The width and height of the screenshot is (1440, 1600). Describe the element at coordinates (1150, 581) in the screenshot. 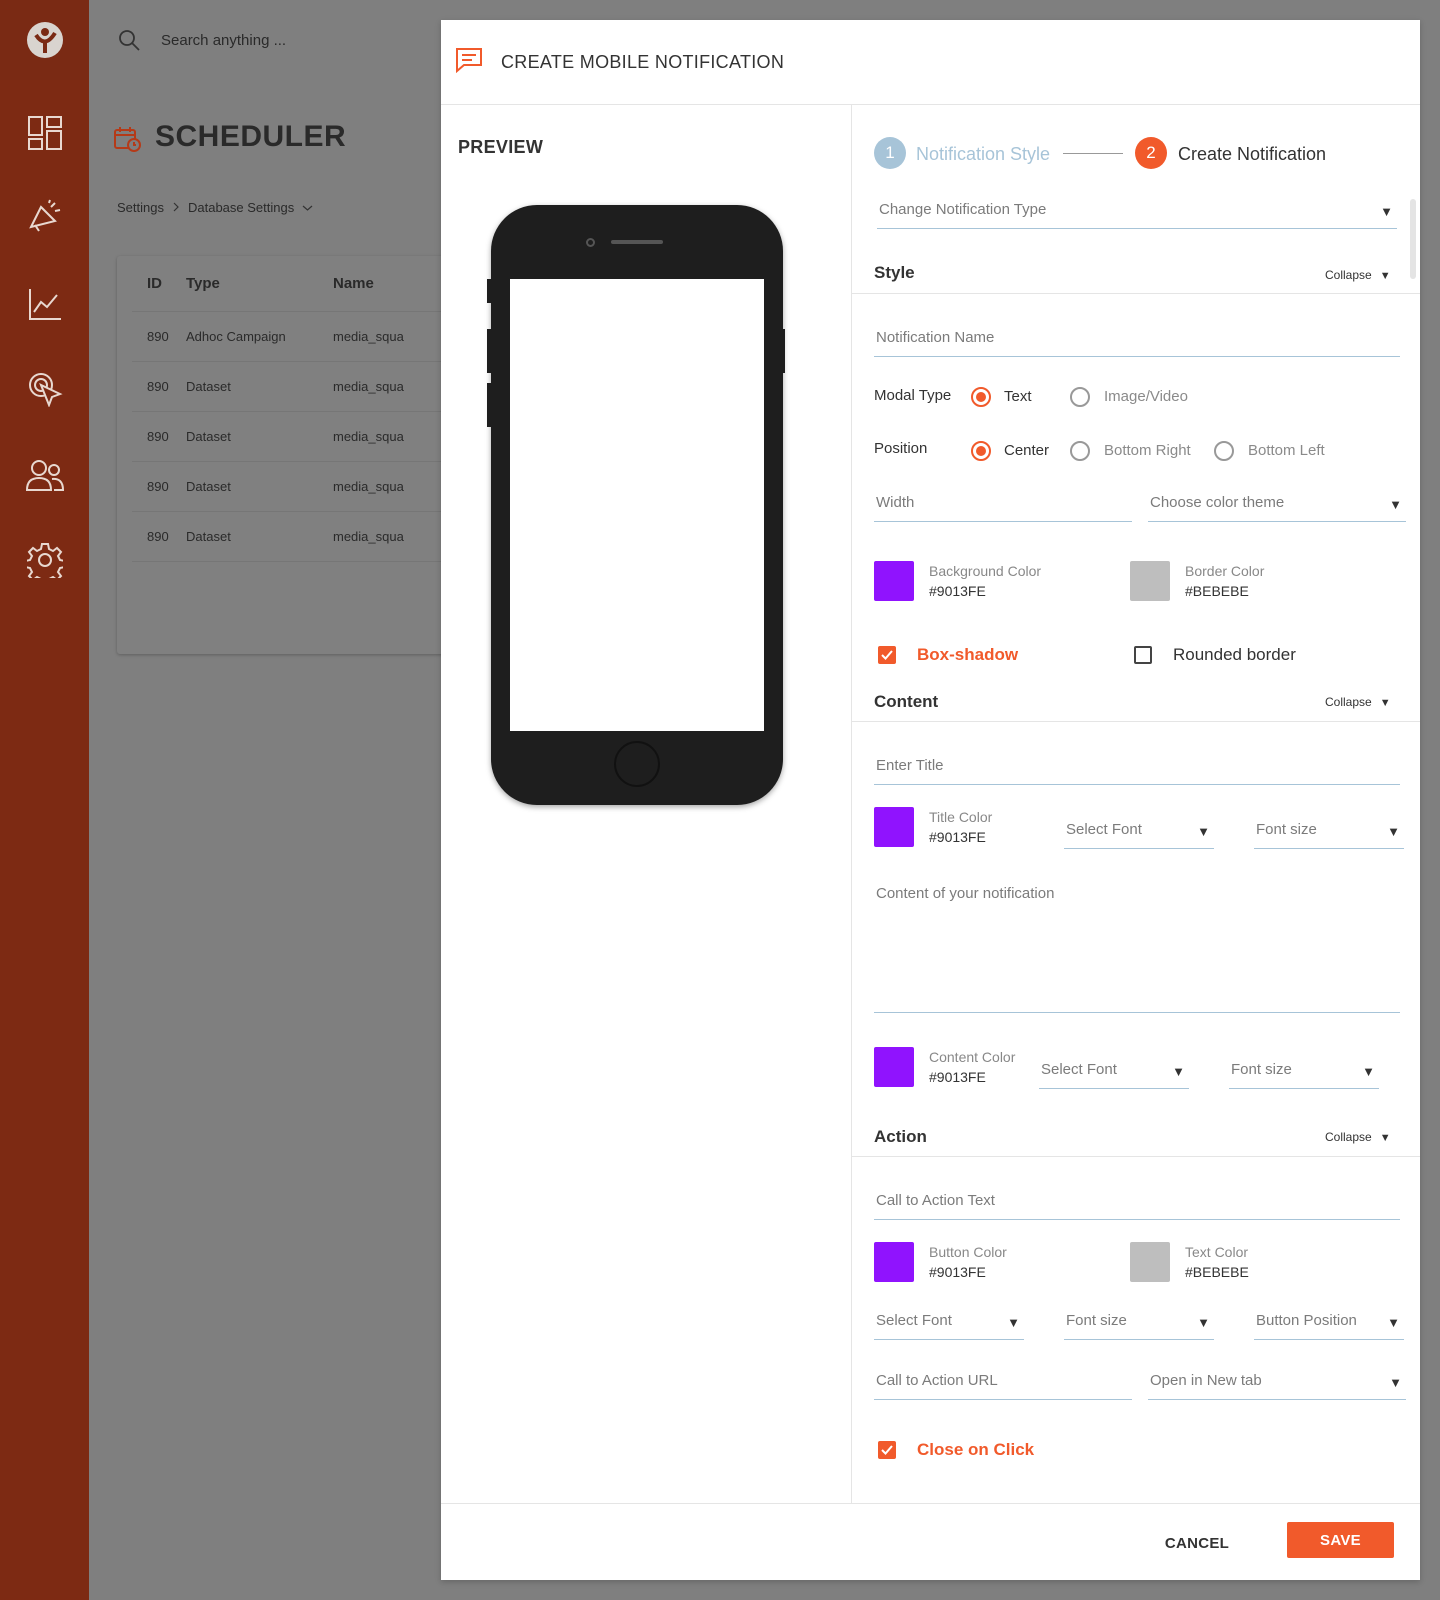

I see `border-color-swatch` at that location.